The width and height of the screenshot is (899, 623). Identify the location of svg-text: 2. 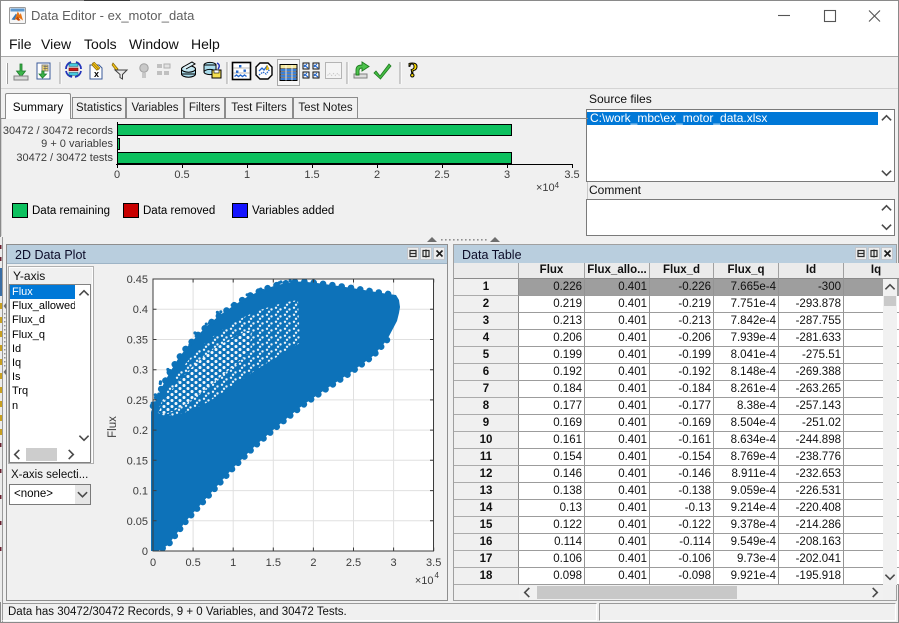
(313, 563).